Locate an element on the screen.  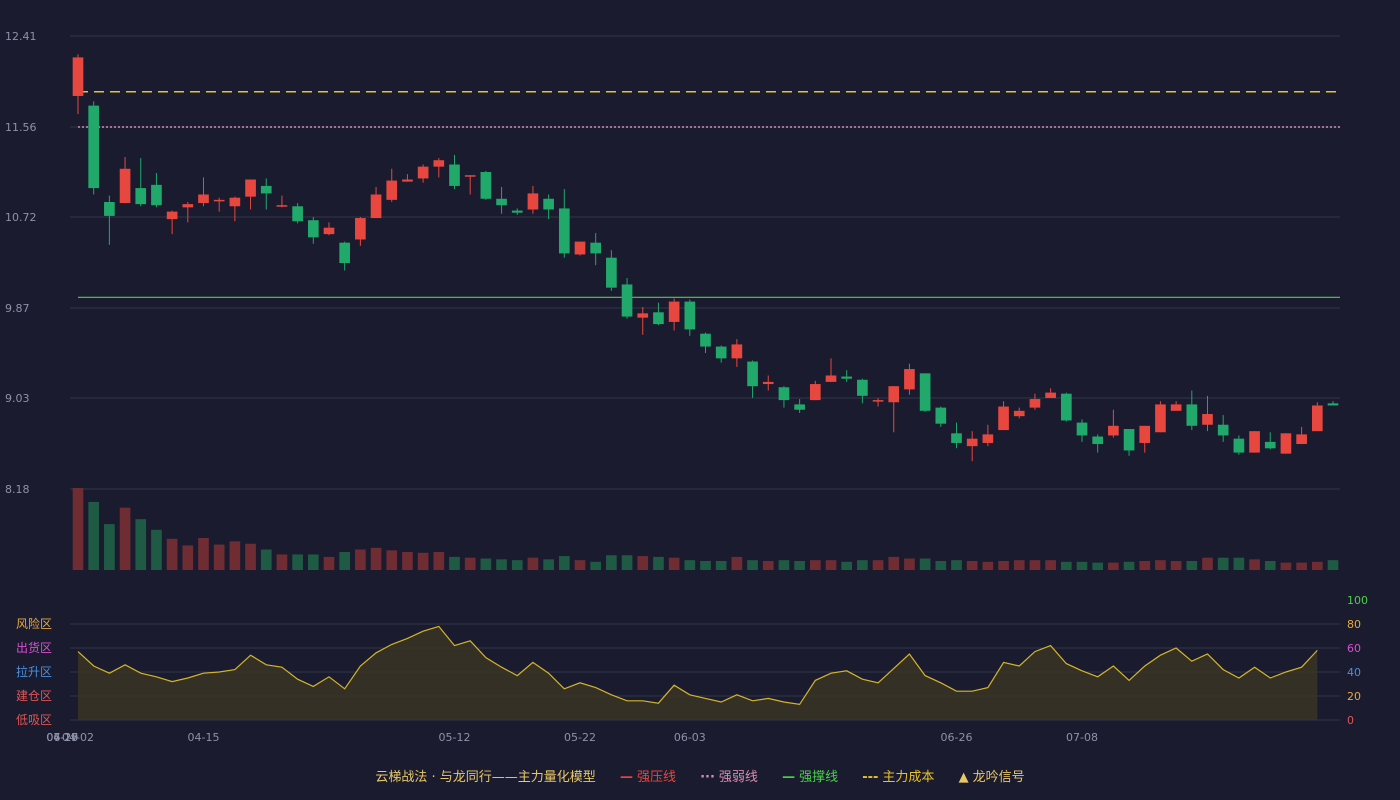
legend-item-strong-pressure: — 强压线 is located at coordinates (648, 775).